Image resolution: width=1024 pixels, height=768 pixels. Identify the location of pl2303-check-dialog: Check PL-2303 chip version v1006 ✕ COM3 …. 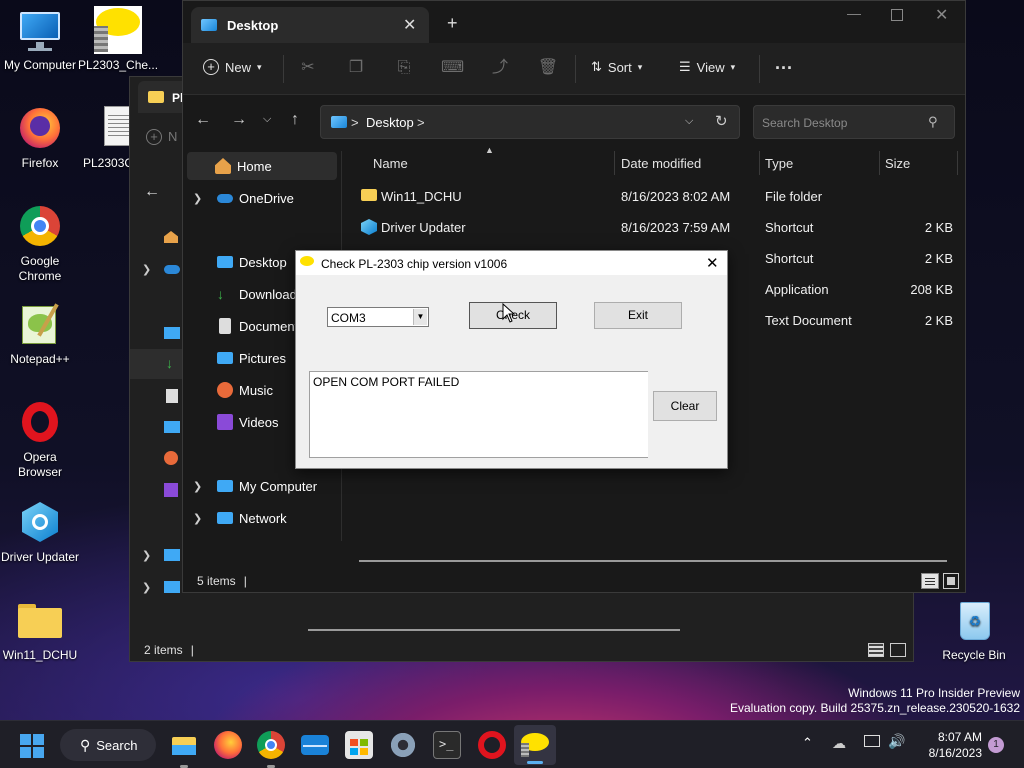
(511, 359).